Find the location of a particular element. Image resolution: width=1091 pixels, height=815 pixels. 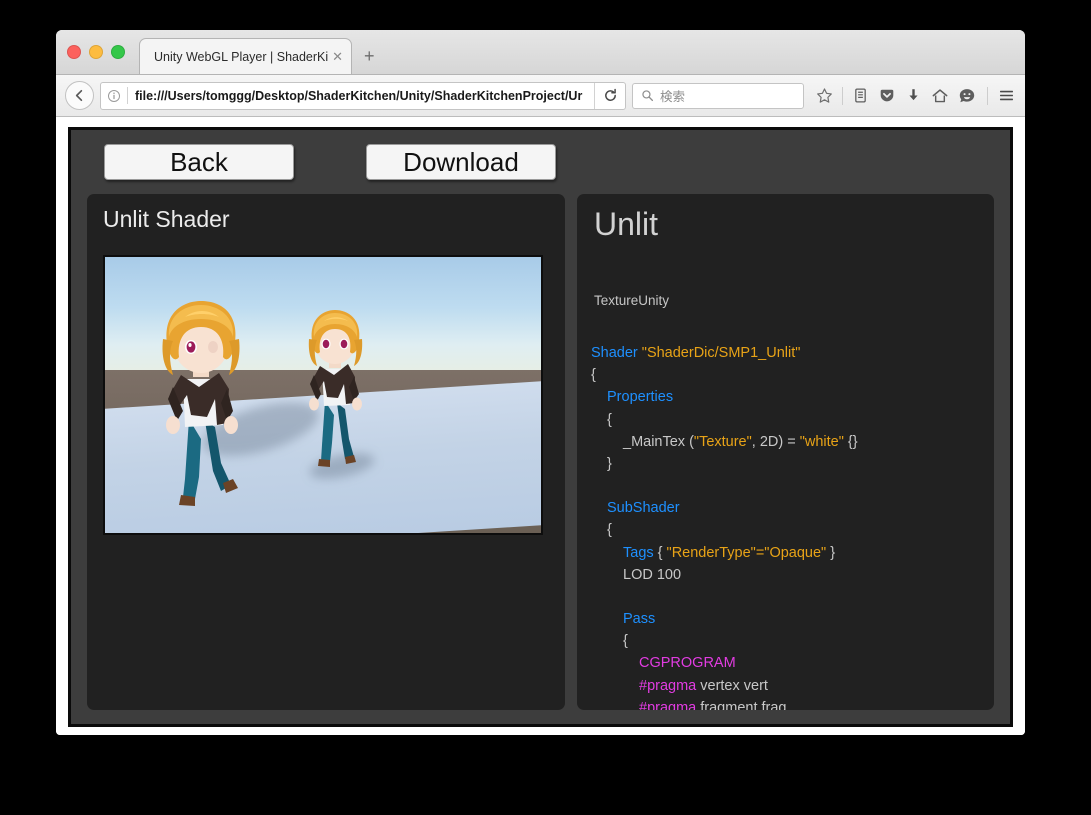

code-line: _MainTex ("Texture", 2D) = "white" {} is located at coordinates (785, 442).